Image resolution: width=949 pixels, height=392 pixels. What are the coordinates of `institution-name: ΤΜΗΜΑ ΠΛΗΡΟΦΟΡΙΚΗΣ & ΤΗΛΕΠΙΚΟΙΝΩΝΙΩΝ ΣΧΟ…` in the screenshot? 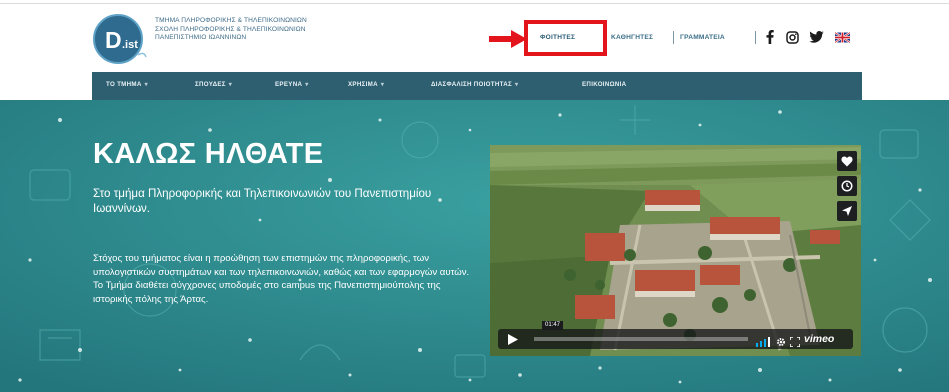 It's located at (270, 30).